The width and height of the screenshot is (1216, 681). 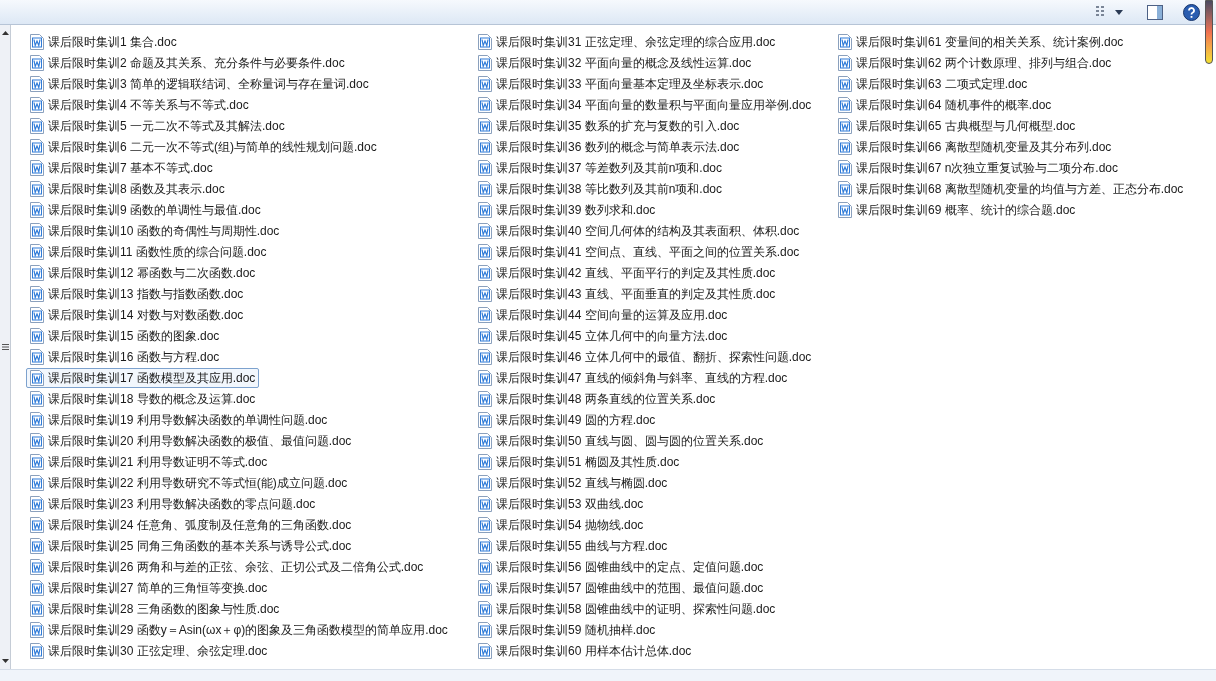 I want to click on file-item: 课后限时集训57 圆锥曲线中的范围、最值问题.doc, so click(x=621, y=587).